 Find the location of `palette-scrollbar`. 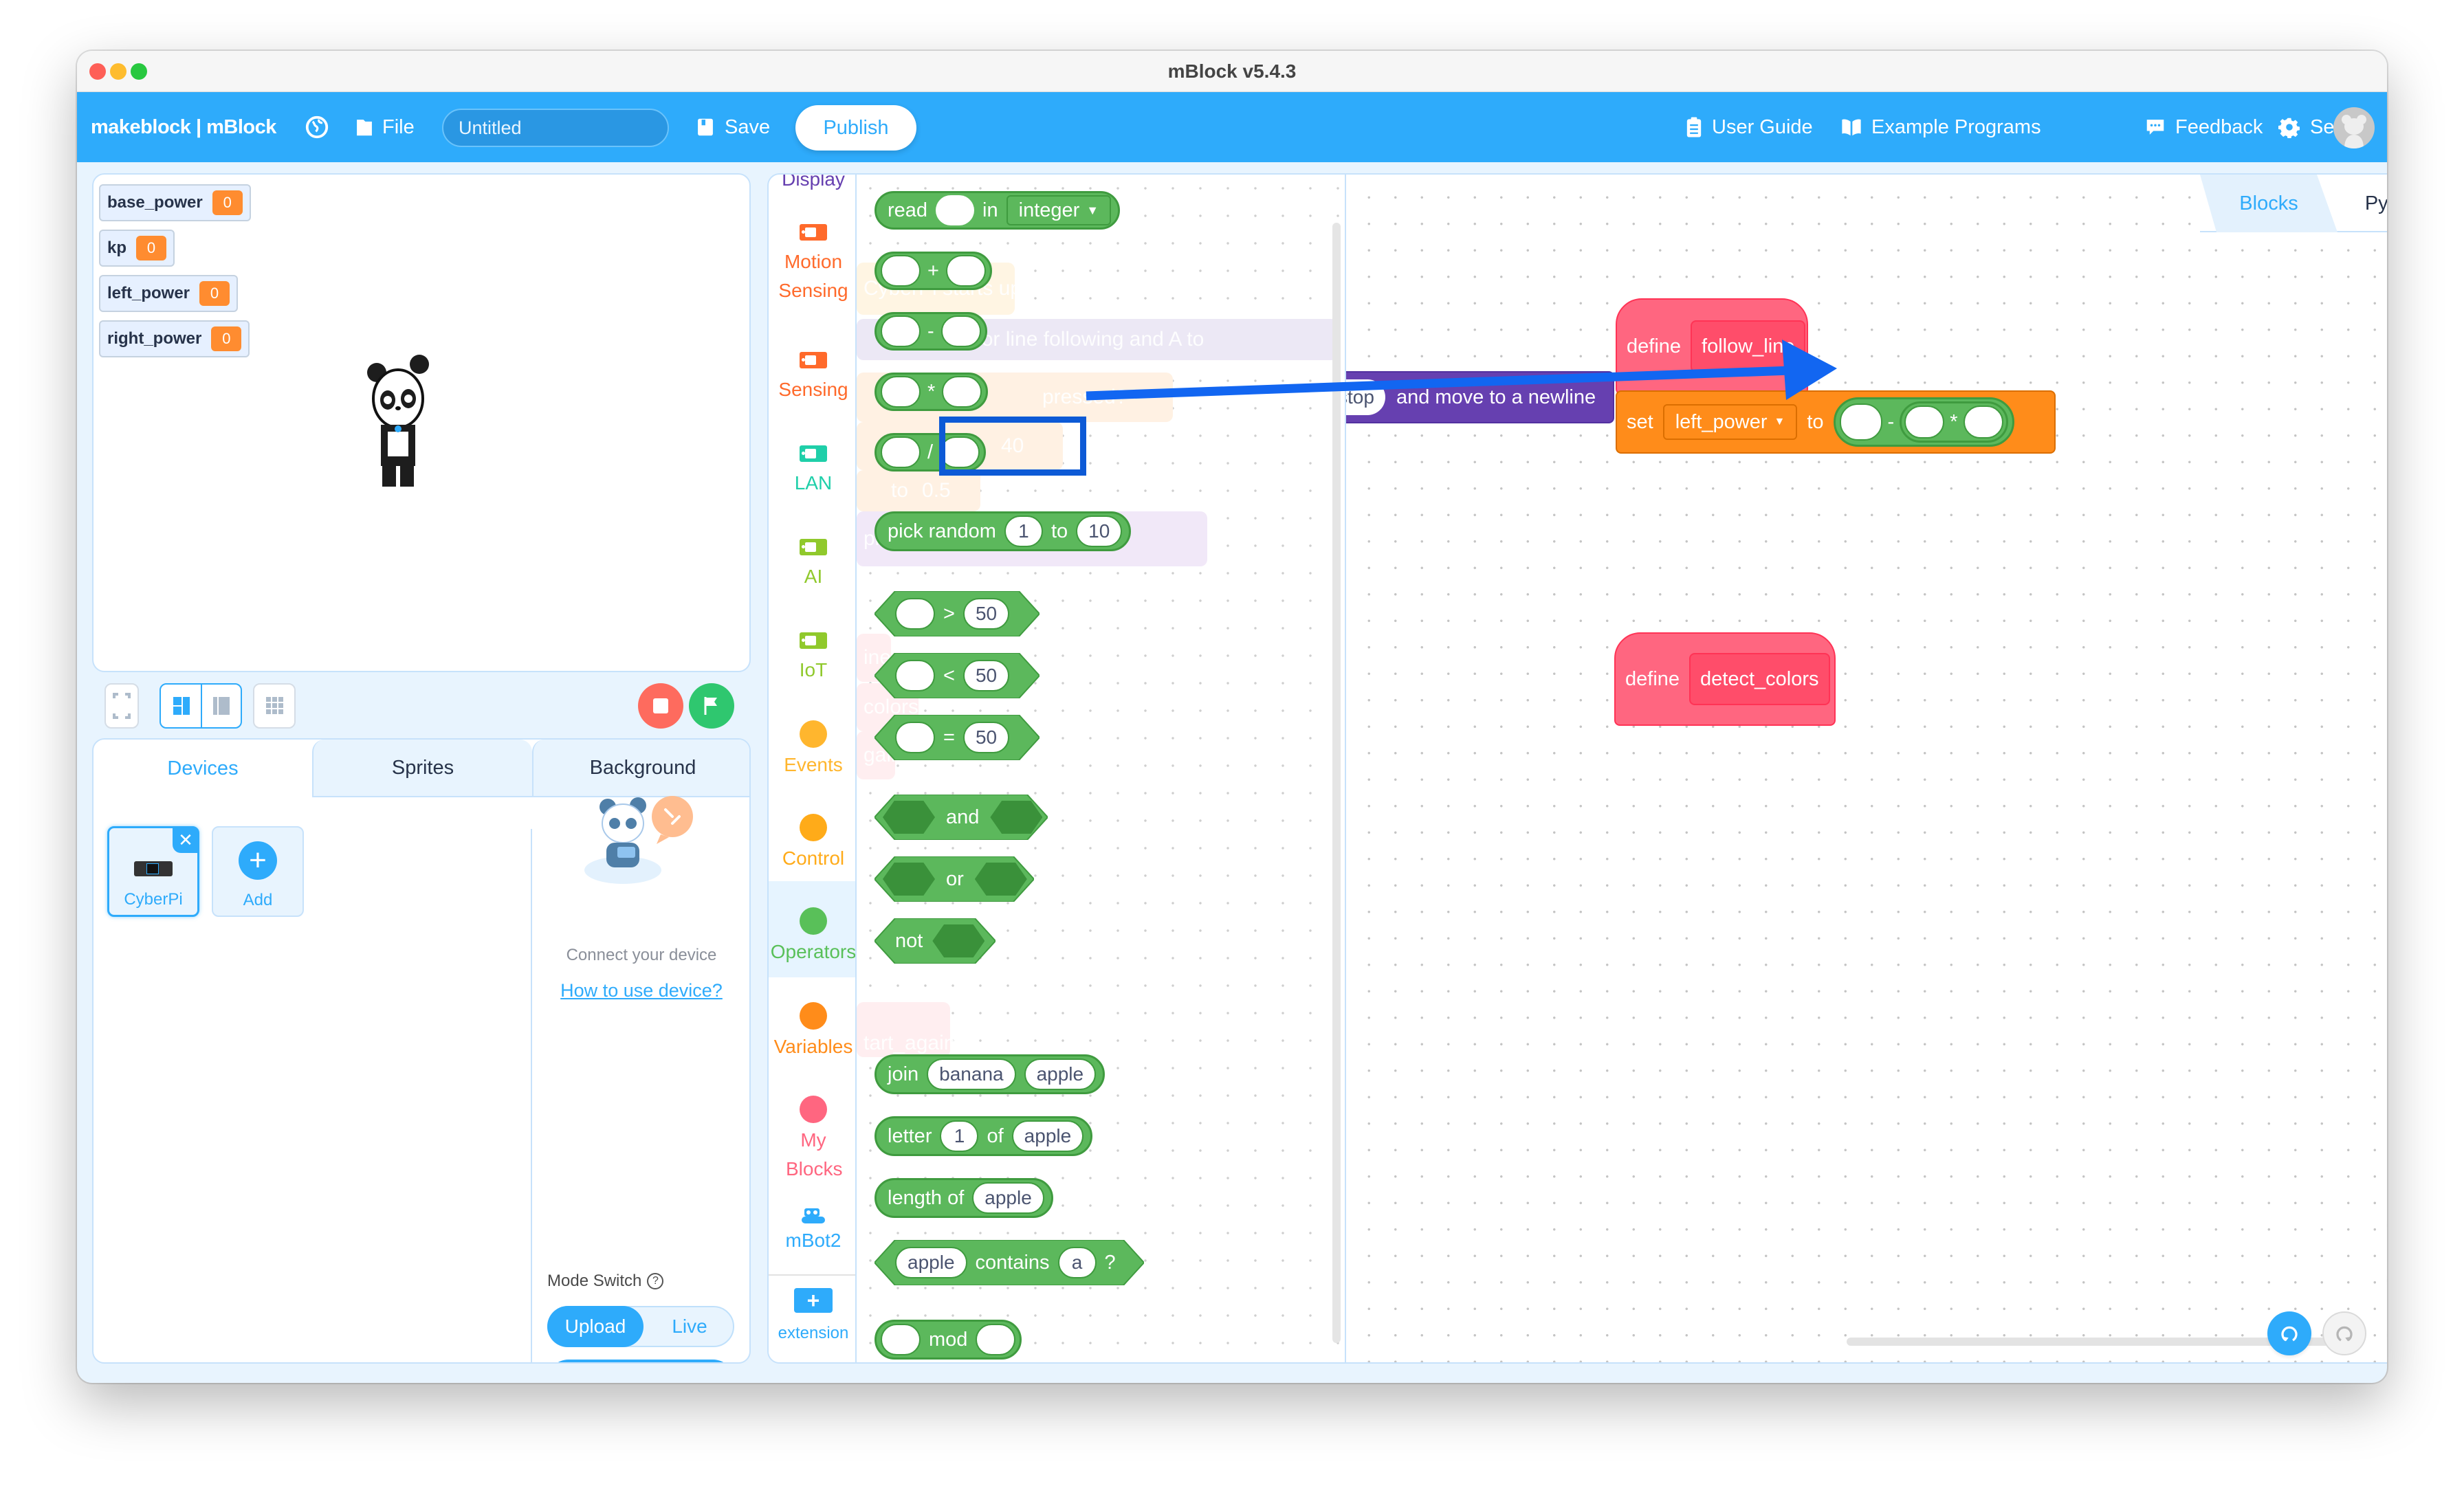

palette-scrollbar is located at coordinates (1336, 783).